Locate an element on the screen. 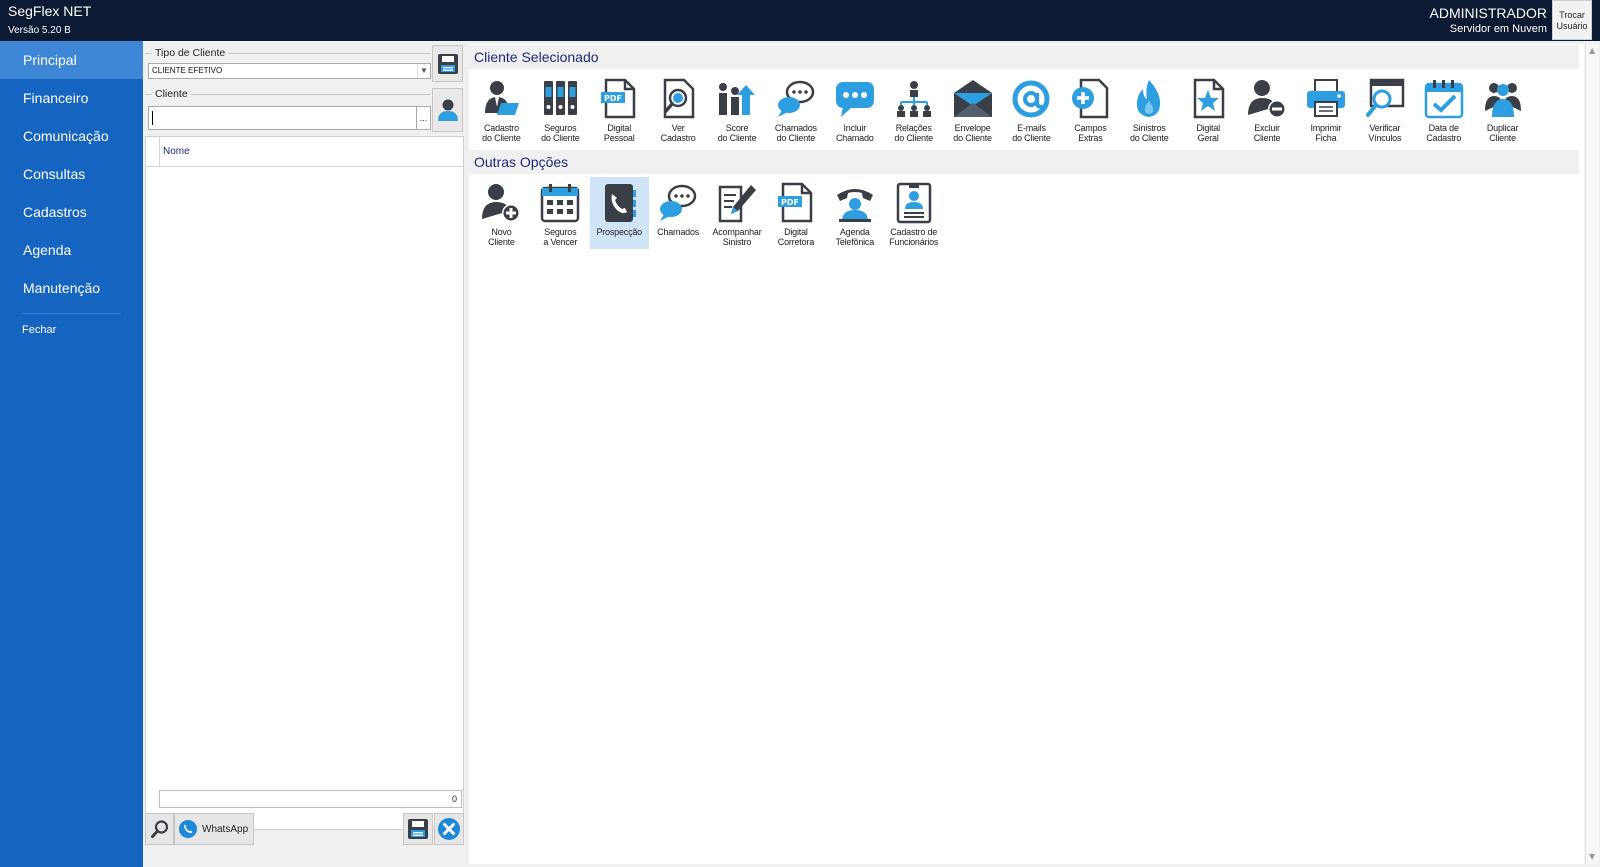 The image size is (1600, 867). tool-label: Data de Cadastro is located at coordinates (1444, 133).